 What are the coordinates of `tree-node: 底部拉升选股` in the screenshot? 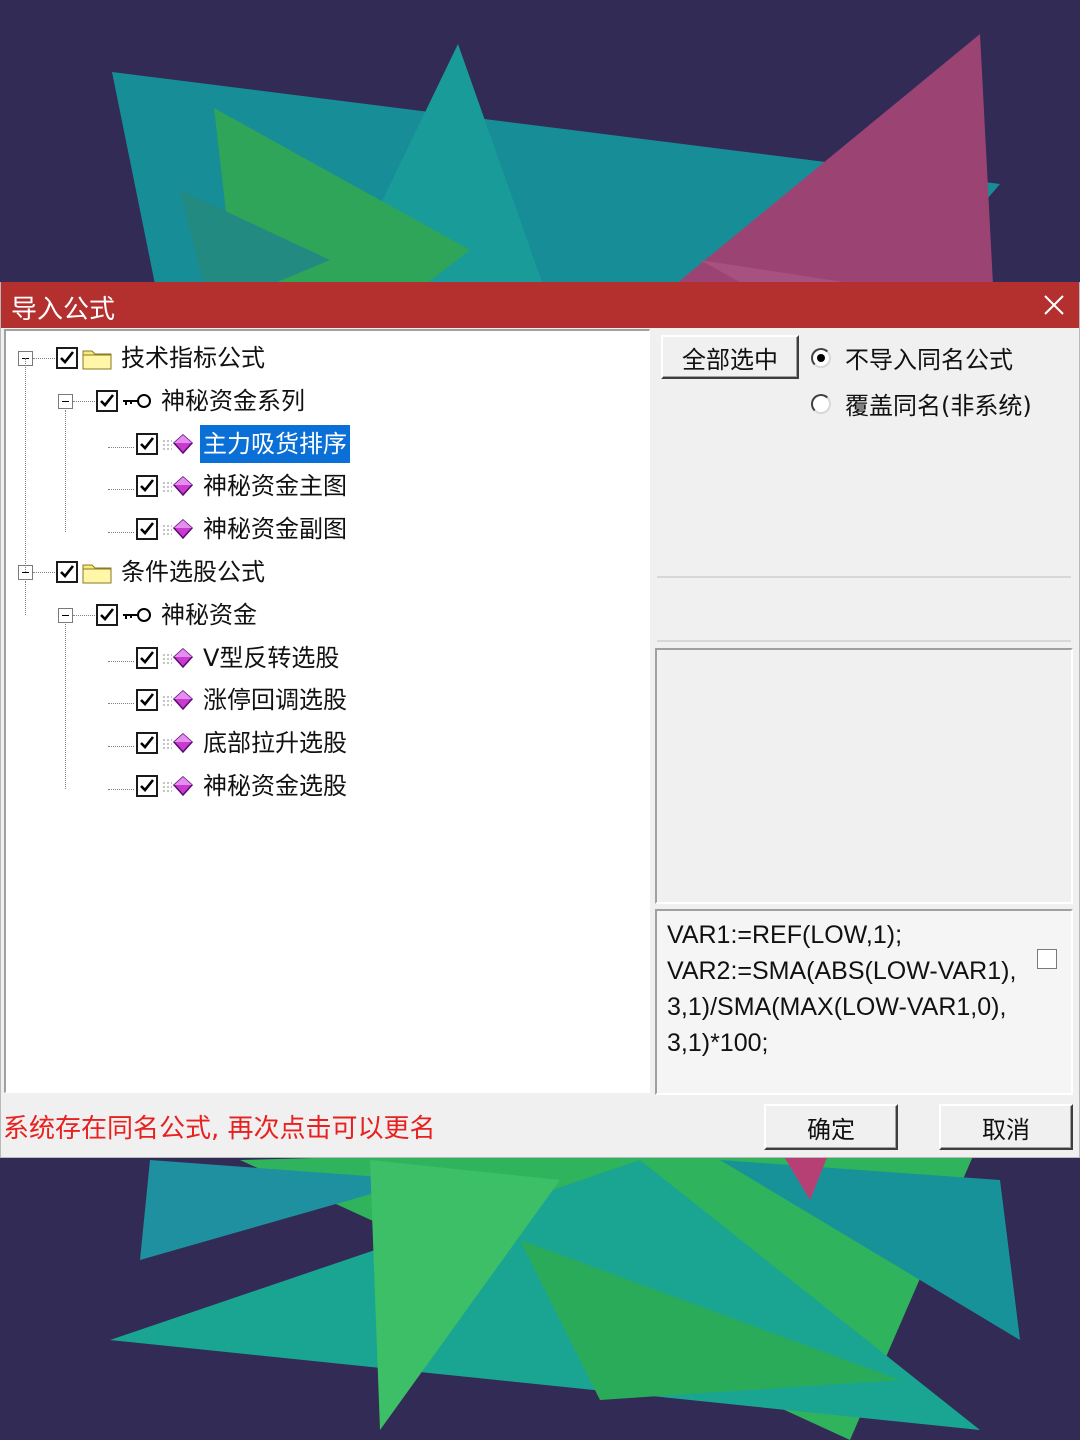 It's located at (243, 743).